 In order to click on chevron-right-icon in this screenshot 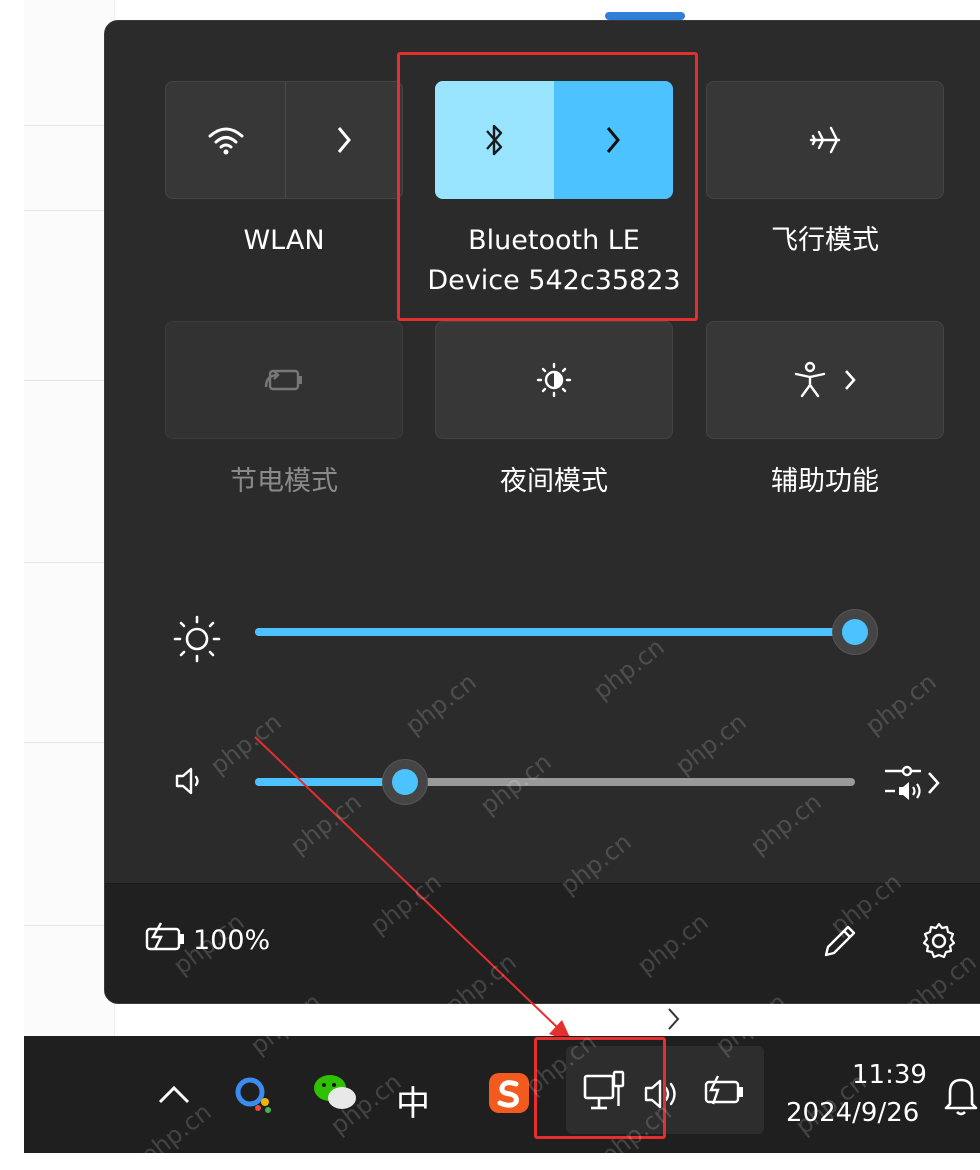, I will do `click(674, 1019)`.